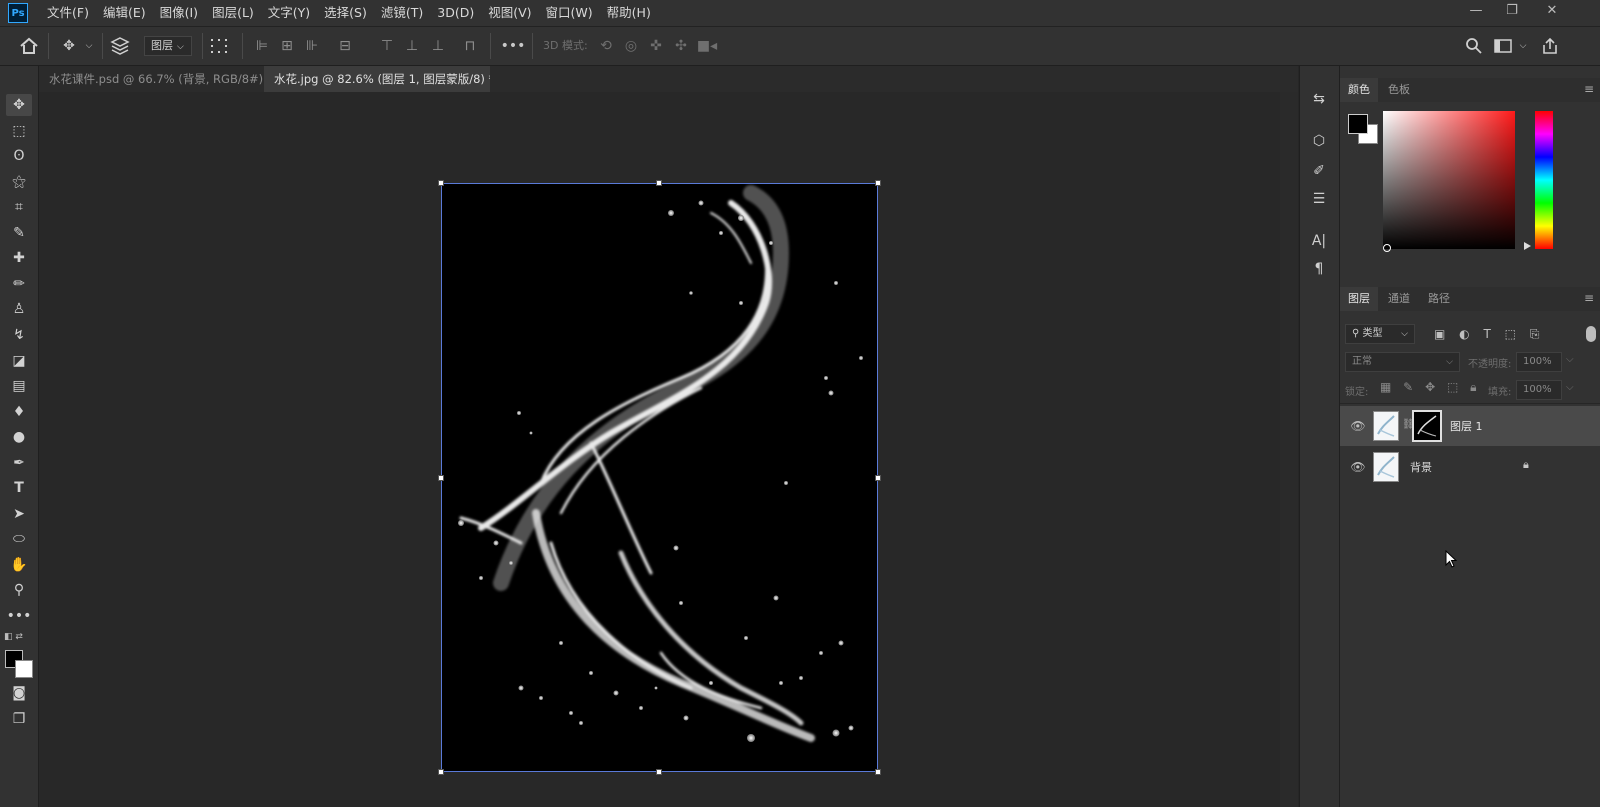 This screenshot has width=1600, height=807. I want to click on menu-layer: 图层(L), so click(233, 13).